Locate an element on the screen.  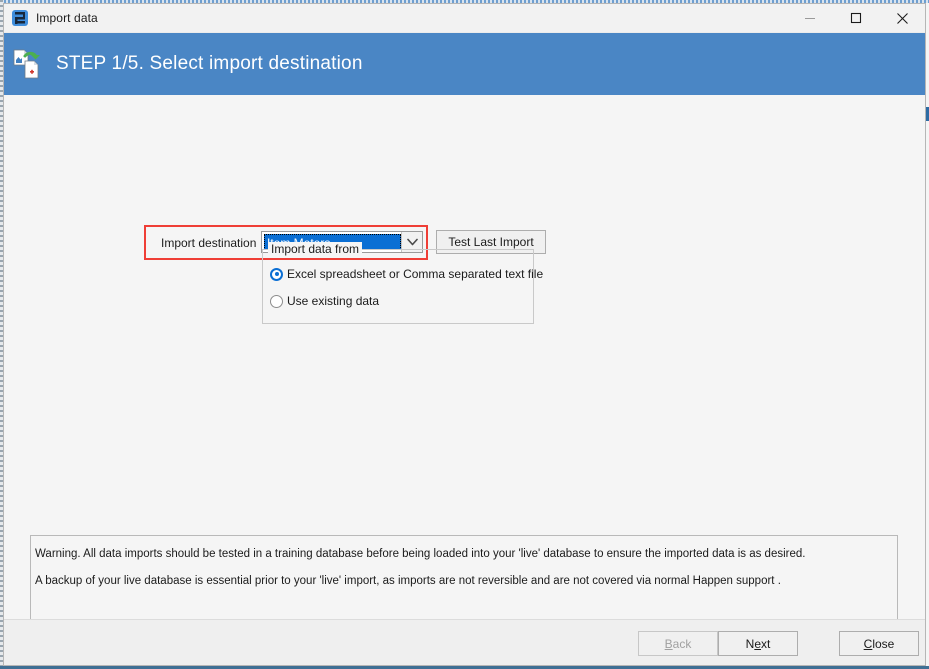
import-data-from-group is located at coordinates (398, 286).